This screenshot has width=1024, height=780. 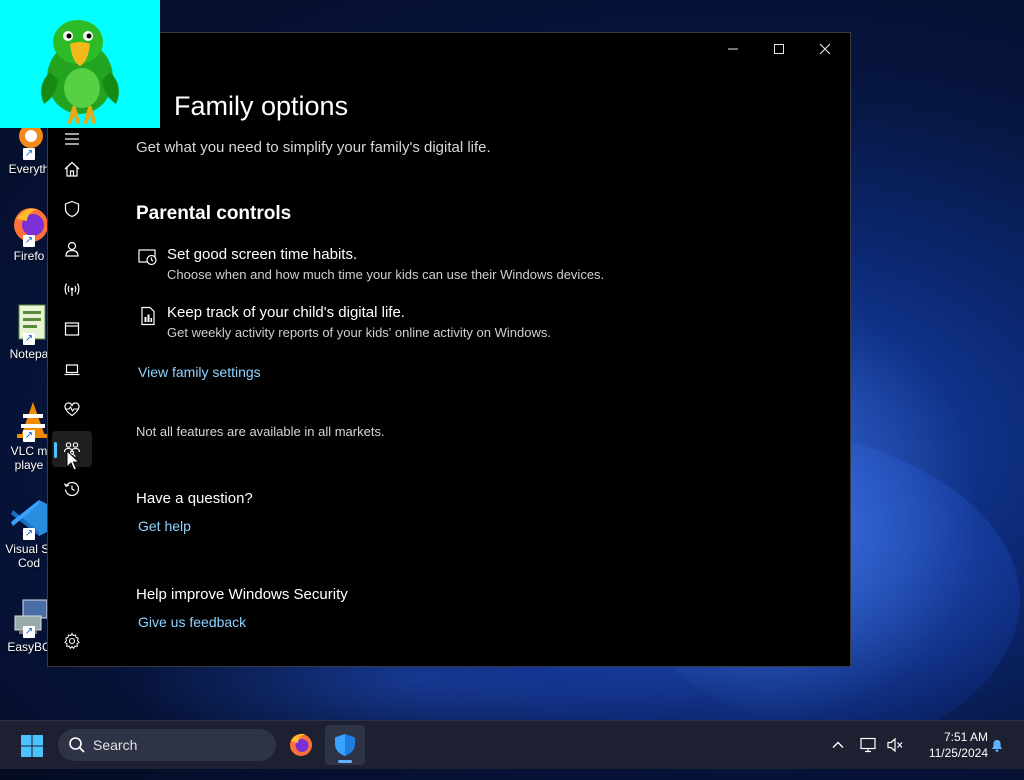 I want to click on chevron-up-icon, so click(x=838, y=744).